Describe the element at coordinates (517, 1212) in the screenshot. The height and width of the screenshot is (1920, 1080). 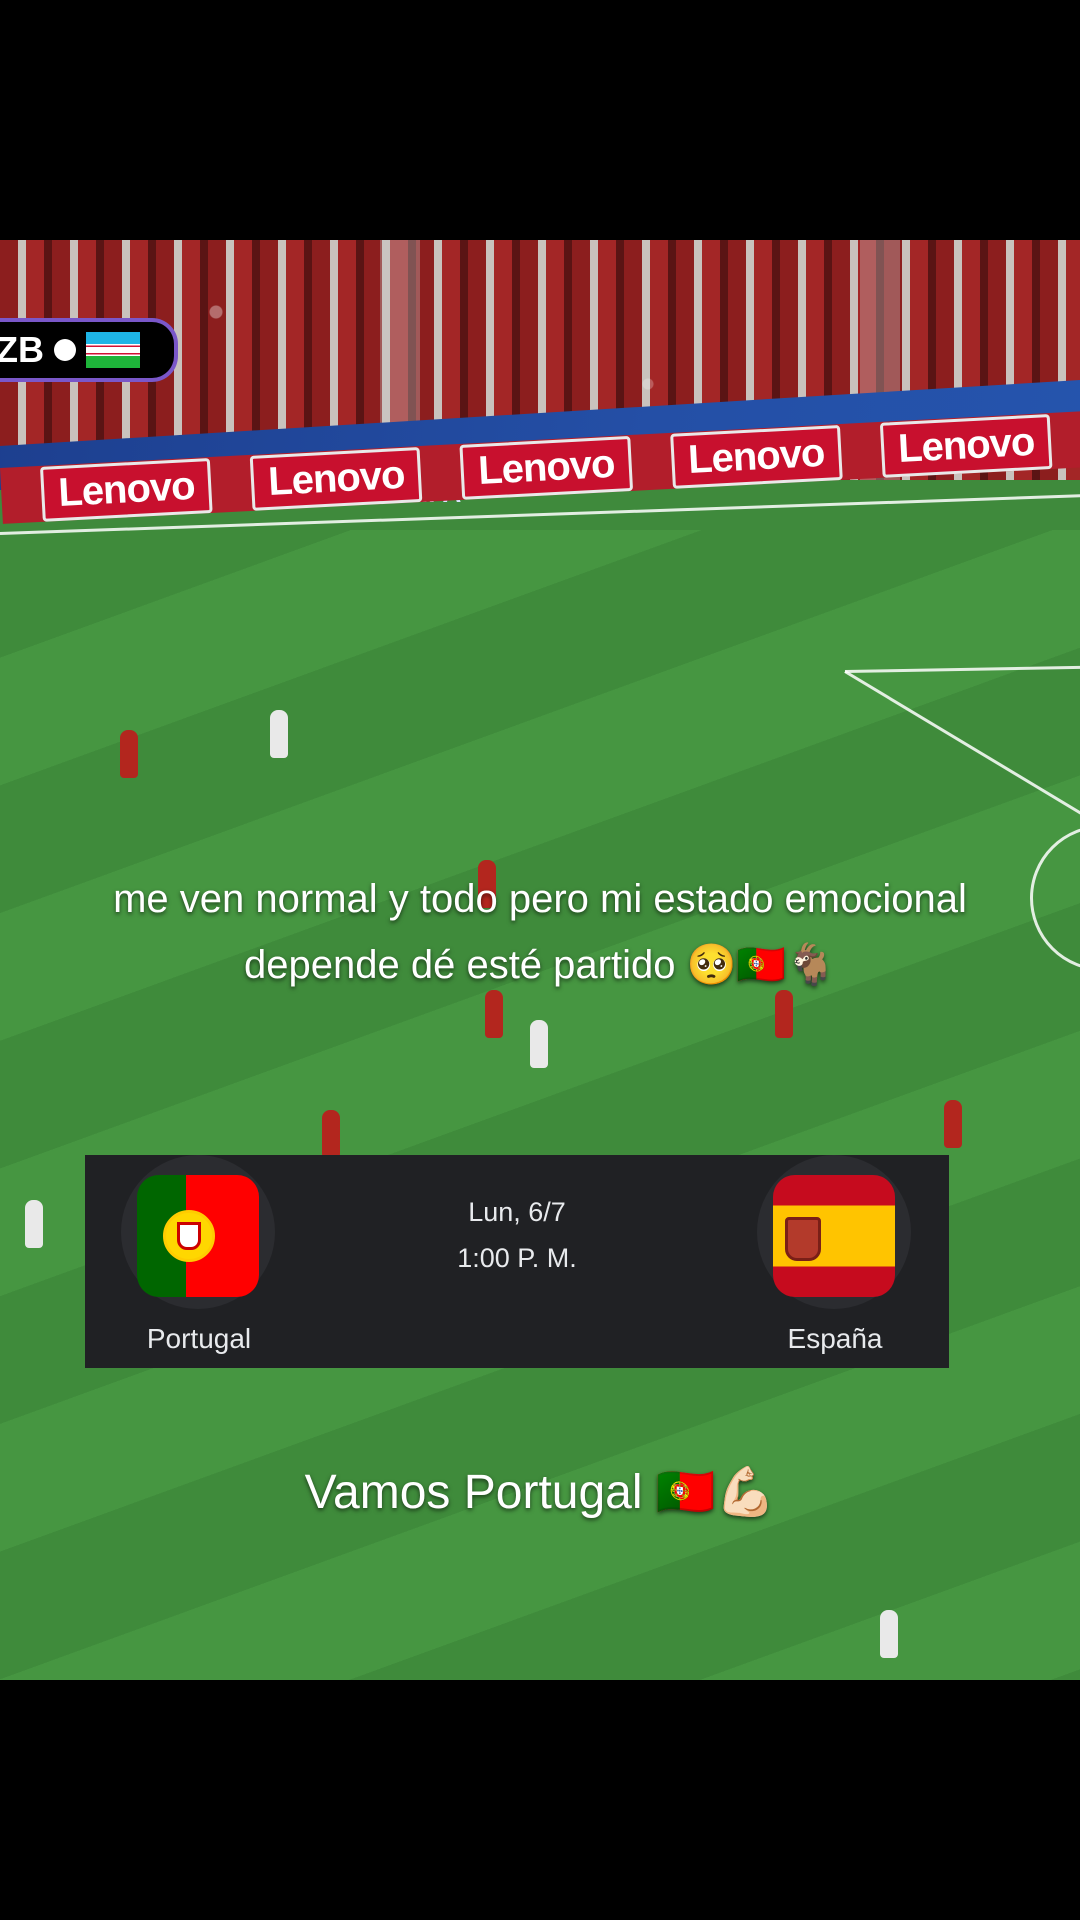
I see `match-date: Lun, 6/7` at that location.